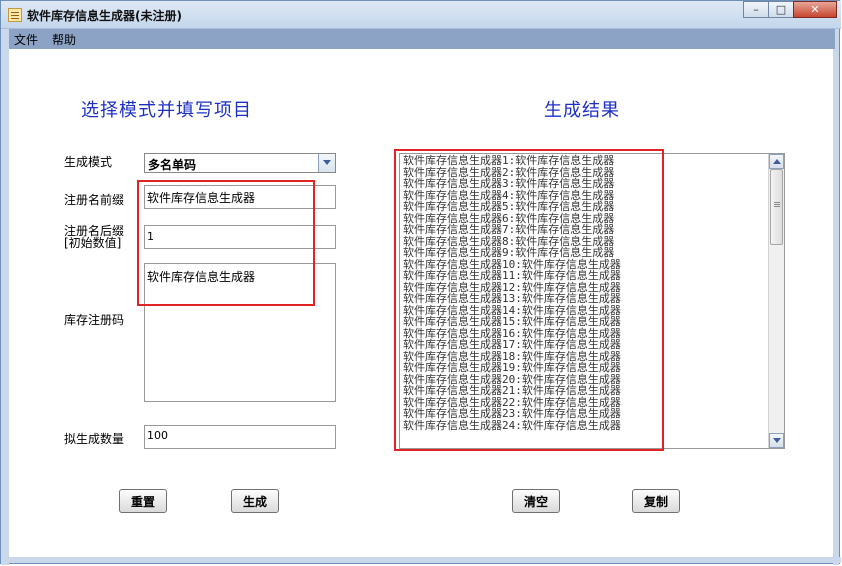 The image size is (842, 566). Describe the element at coordinates (15, 15) in the screenshot. I see `app-notepad-icon` at that location.